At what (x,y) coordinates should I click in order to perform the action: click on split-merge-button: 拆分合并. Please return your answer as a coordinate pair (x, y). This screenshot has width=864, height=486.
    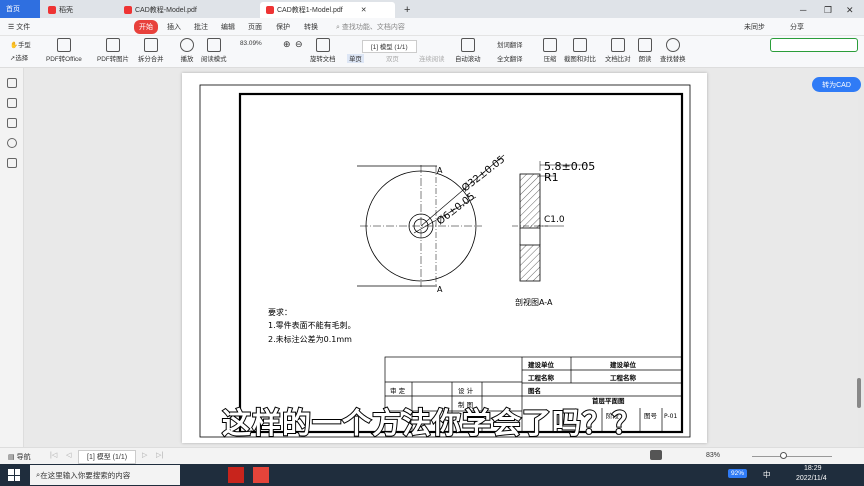
    Looking at the image, I should click on (151, 50).